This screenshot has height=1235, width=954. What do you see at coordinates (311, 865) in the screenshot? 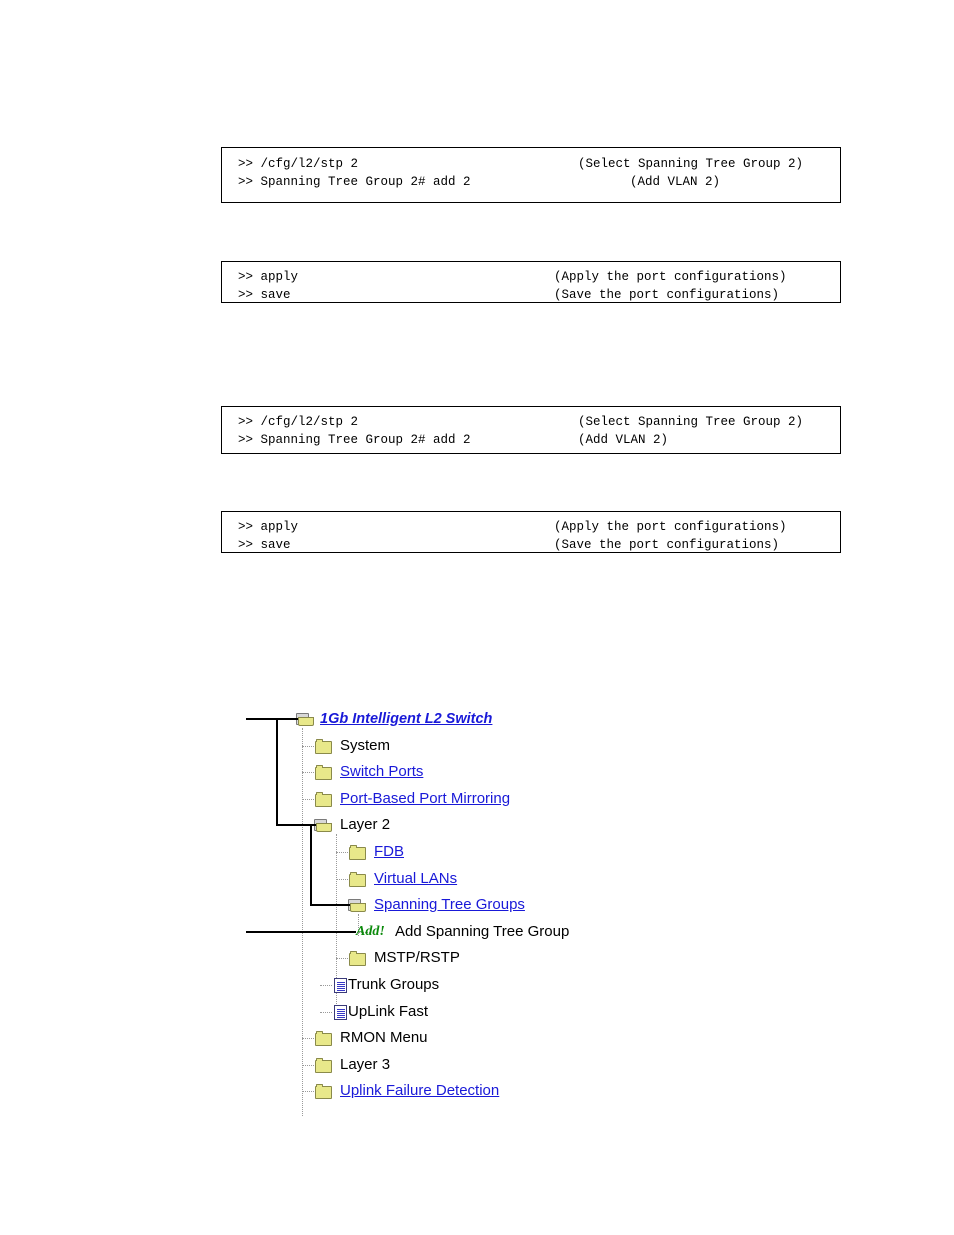
I see `callout-line-layer2-to-stg-vertical` at bounding box center [311, 865].